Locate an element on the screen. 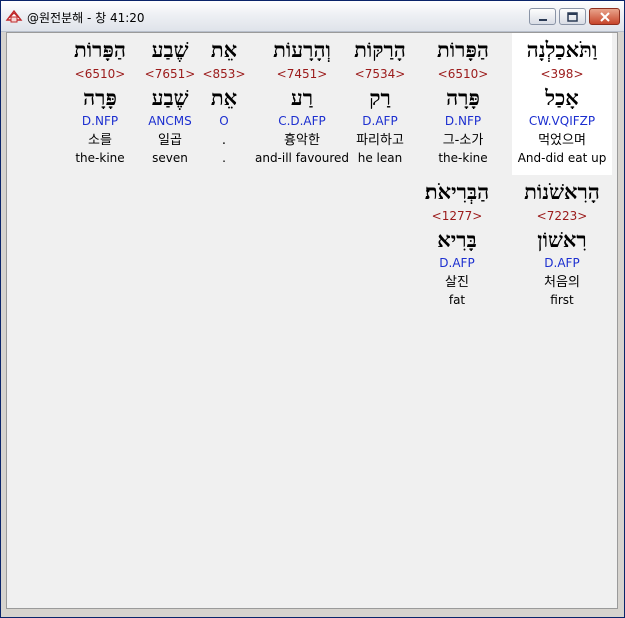 The height and width of the screenshot is (618, 625). hebrew-word: וַתֹּאכַלְנָה is located at coordinates (562, 49).